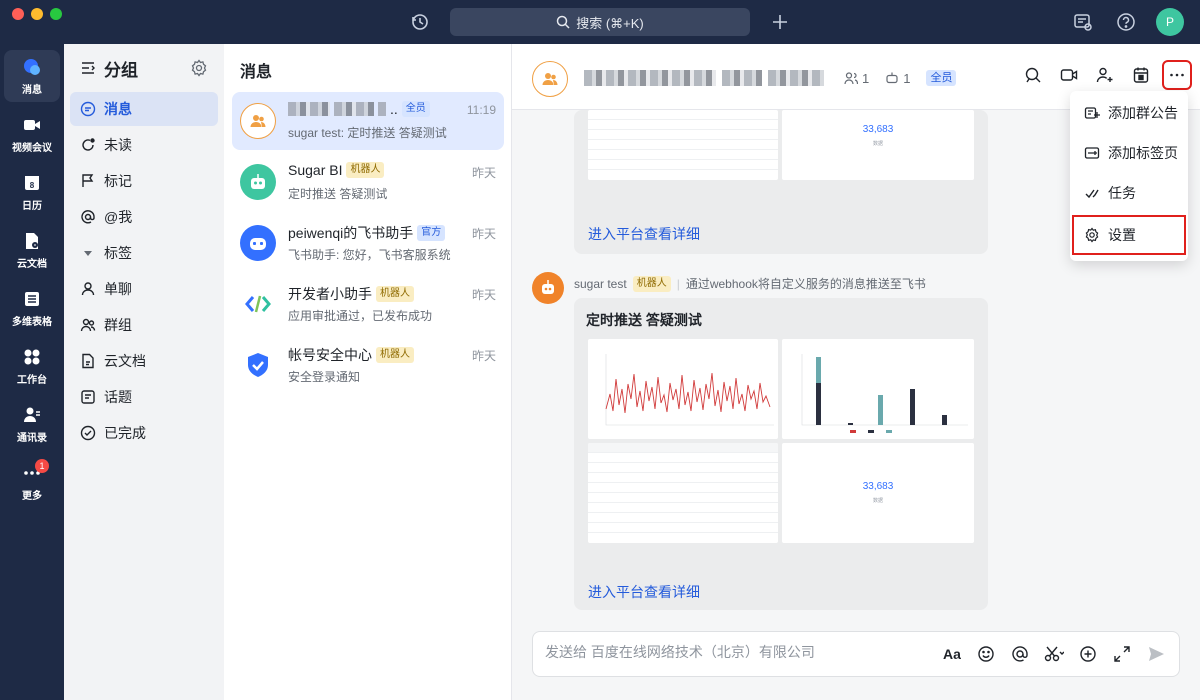  What do you see at coordinates (144, 397) in the screenshot?
I see `group-item-topics: 话题` at bounding box center [144, 397].